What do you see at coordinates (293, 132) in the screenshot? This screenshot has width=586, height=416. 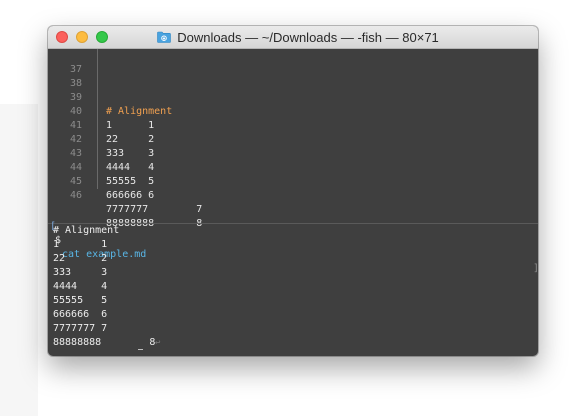 I see `editor-line: 41 333 3` at bounding box center [293, 132].